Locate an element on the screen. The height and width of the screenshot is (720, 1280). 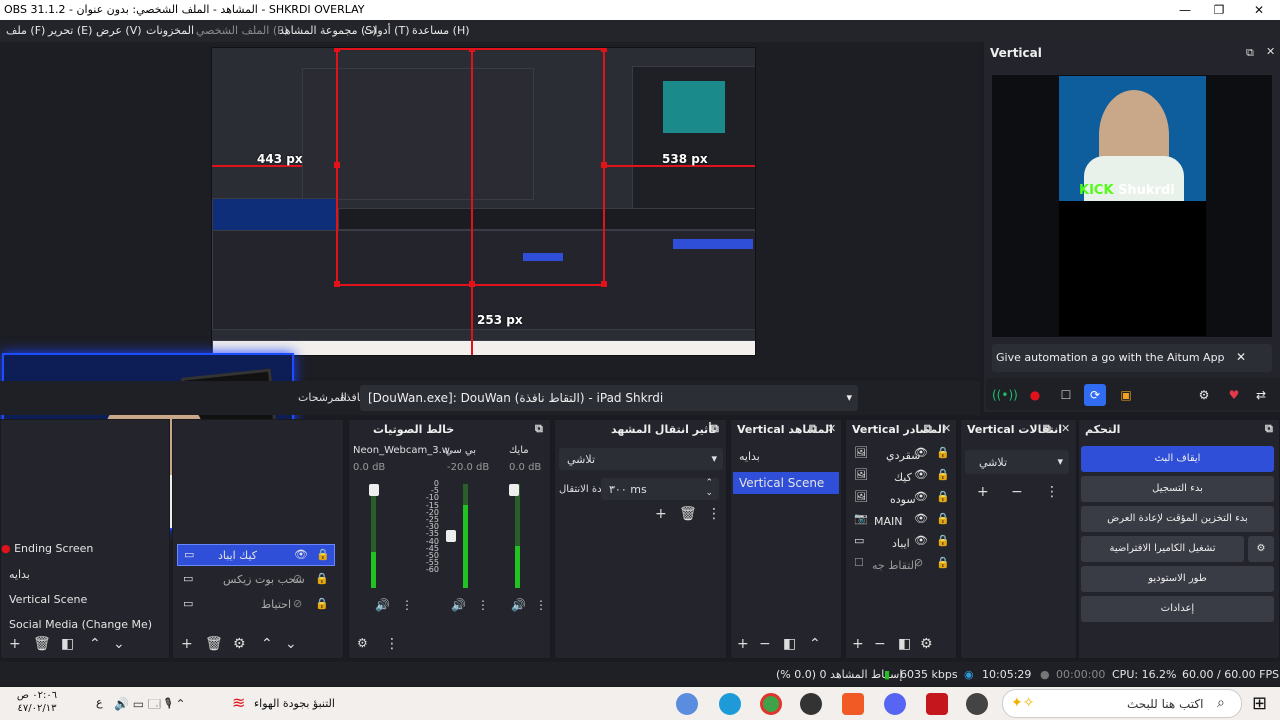
discord-icon is located at coordinates (895, 704).